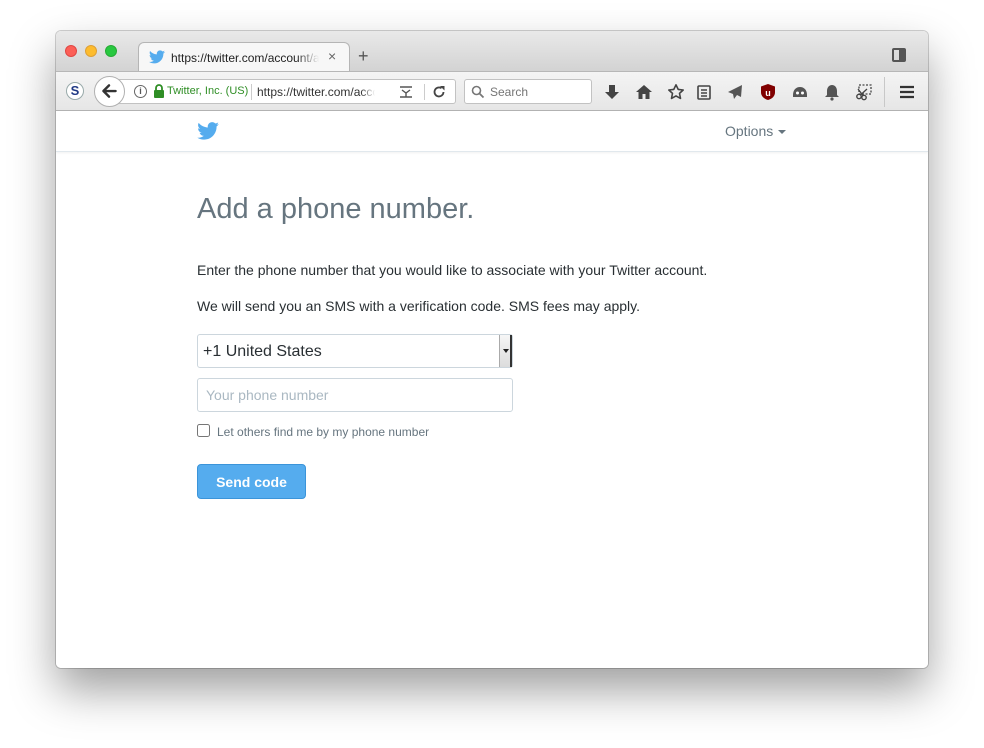  What do you see at coordinates (336, 209) in the screenshot?
I see `page-title: Add a phone number.` at bounding box center [336, 209].